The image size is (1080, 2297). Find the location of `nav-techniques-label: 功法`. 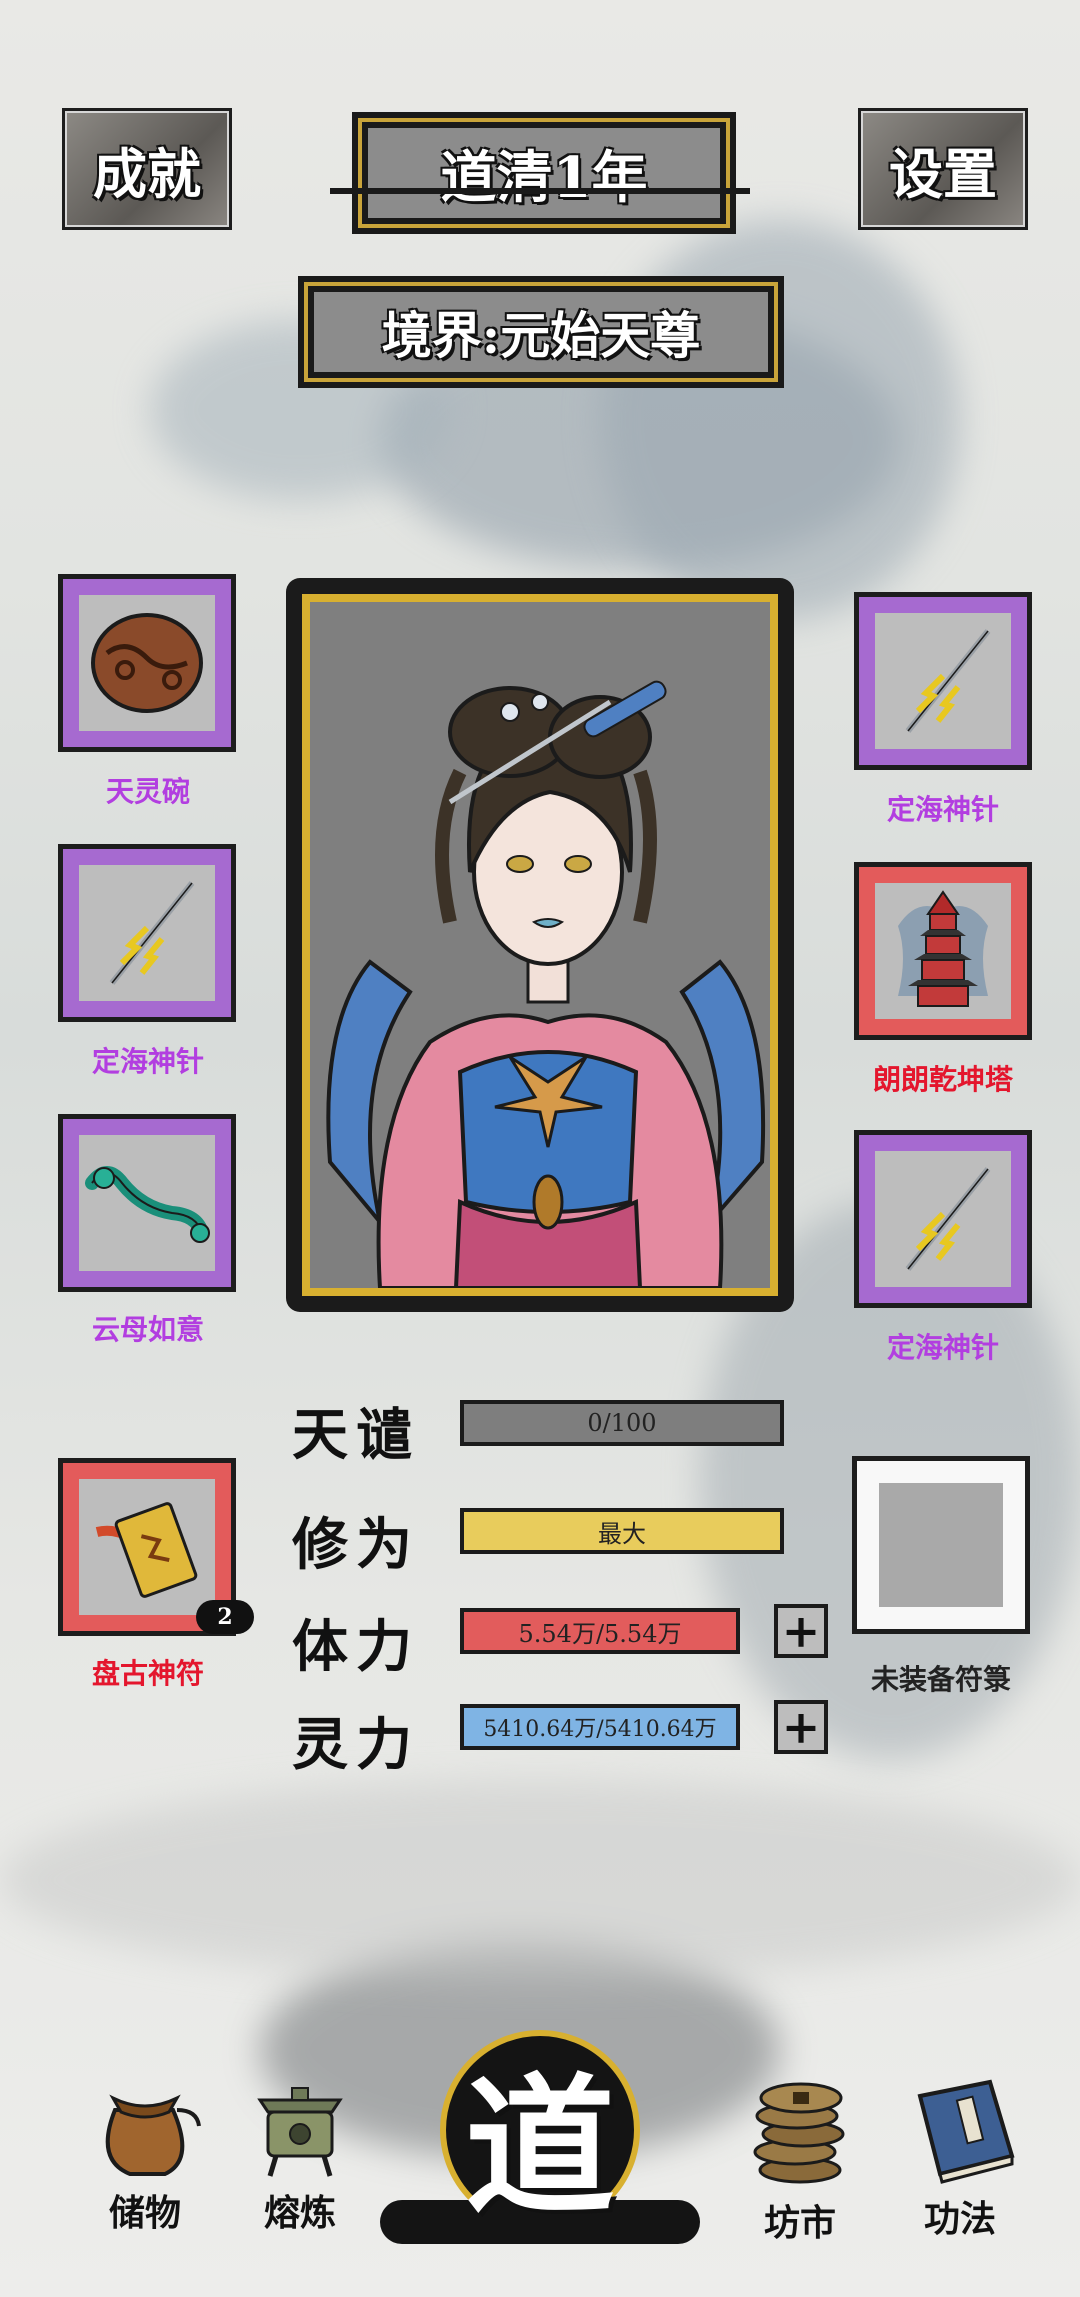

nav-techniques-label: 功法 is located at coordinates (959, 2219).